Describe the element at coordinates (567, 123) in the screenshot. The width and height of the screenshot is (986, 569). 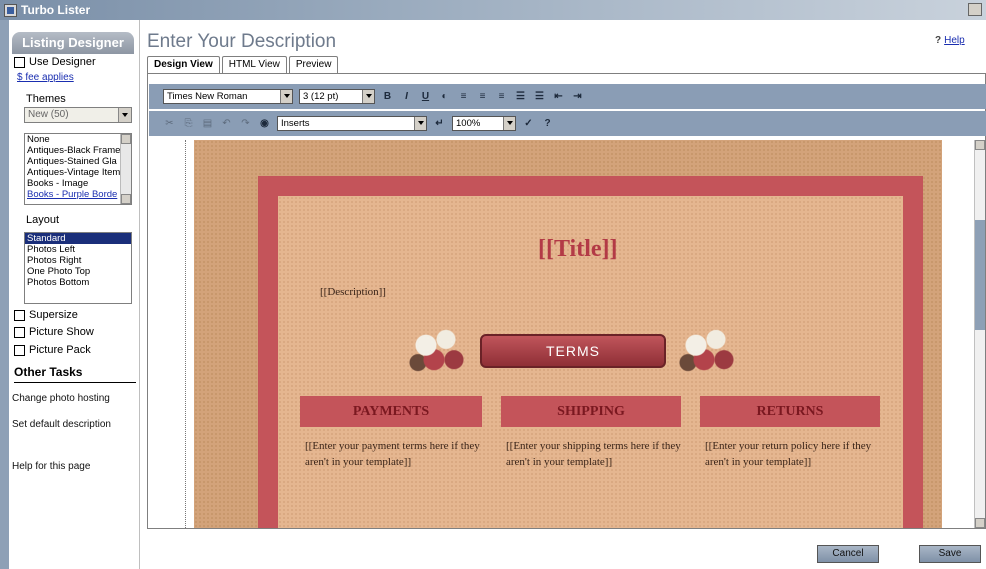
I see `edit-toolbar: ✂ ⎘ ▤ ↶ ↷ ◉ Inserts ↵ 100% ✓ ?` at that location.